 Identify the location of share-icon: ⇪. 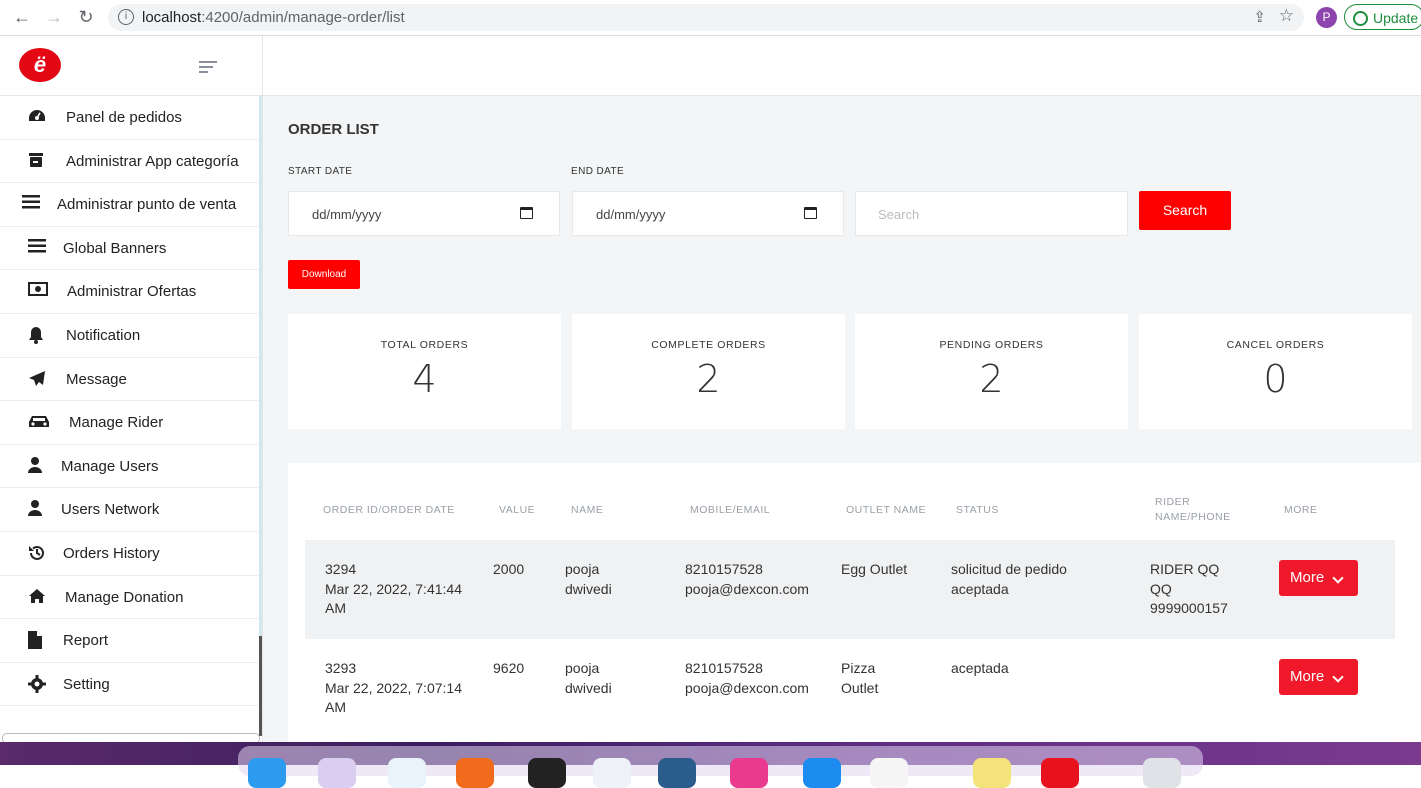
(1259, 17).